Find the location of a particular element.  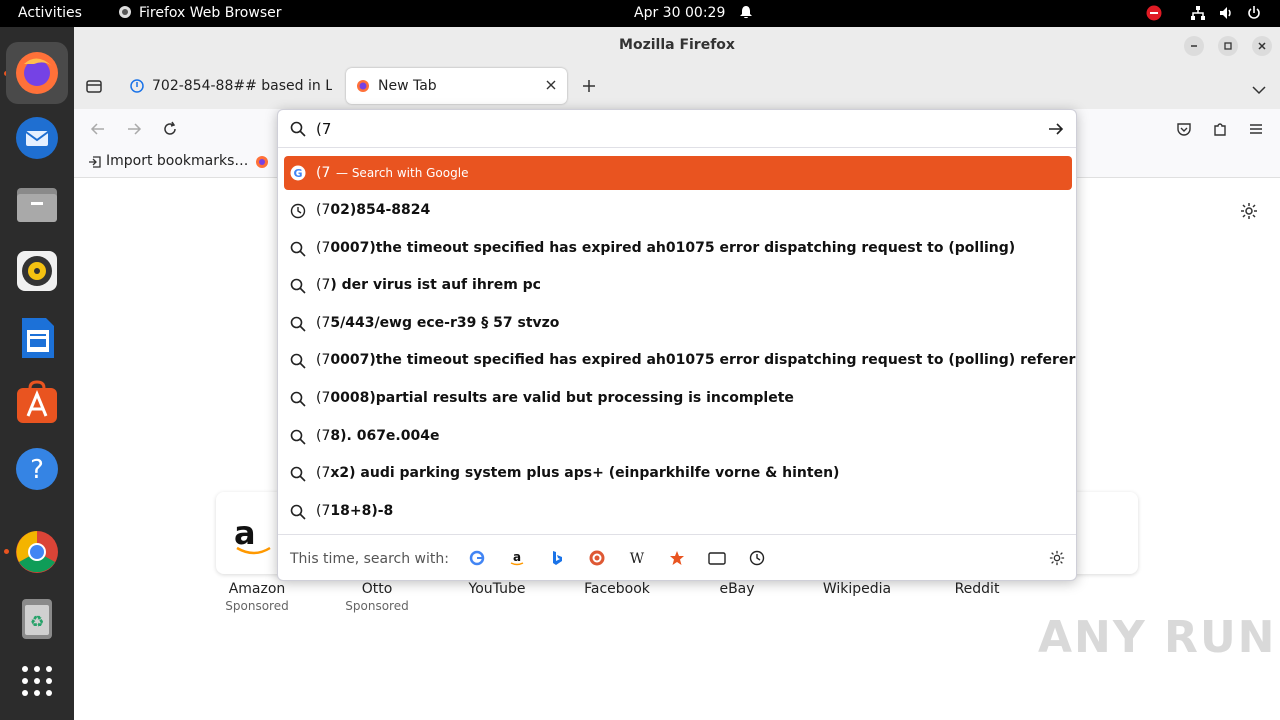

reload-button is located at coordinates (170, 131).